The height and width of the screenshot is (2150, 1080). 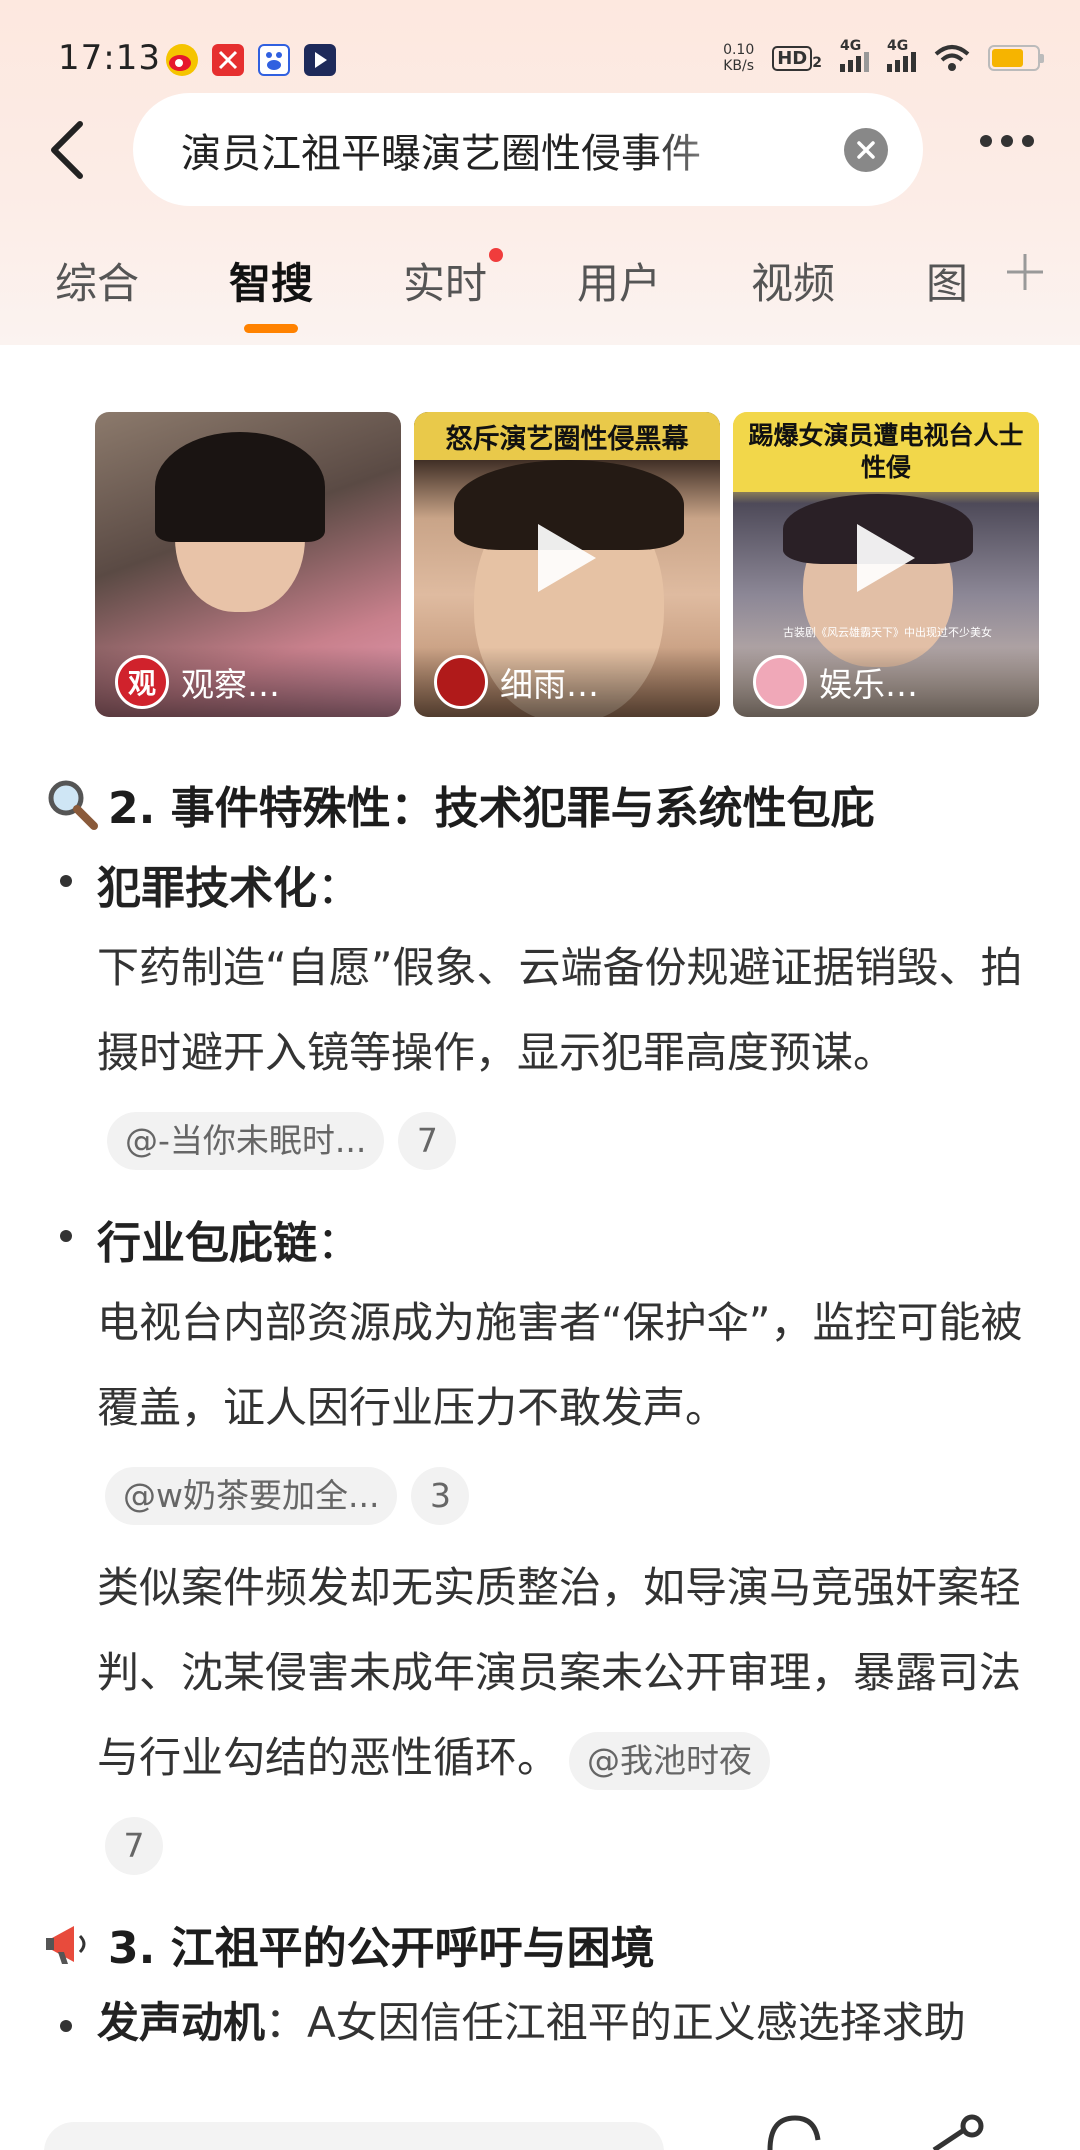 I want to click on bullet-heading: 犯罪技术化：, so click(x=229, y=884).